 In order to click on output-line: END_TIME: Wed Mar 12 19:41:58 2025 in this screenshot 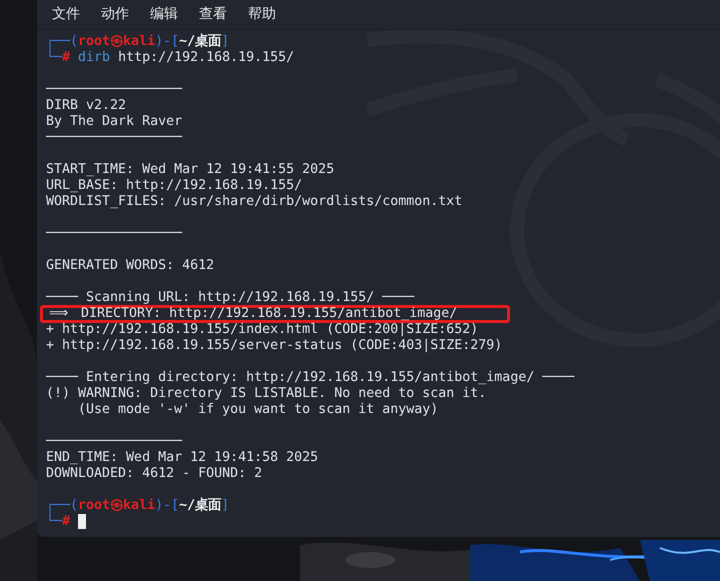, I will do `click(183, 458)`.